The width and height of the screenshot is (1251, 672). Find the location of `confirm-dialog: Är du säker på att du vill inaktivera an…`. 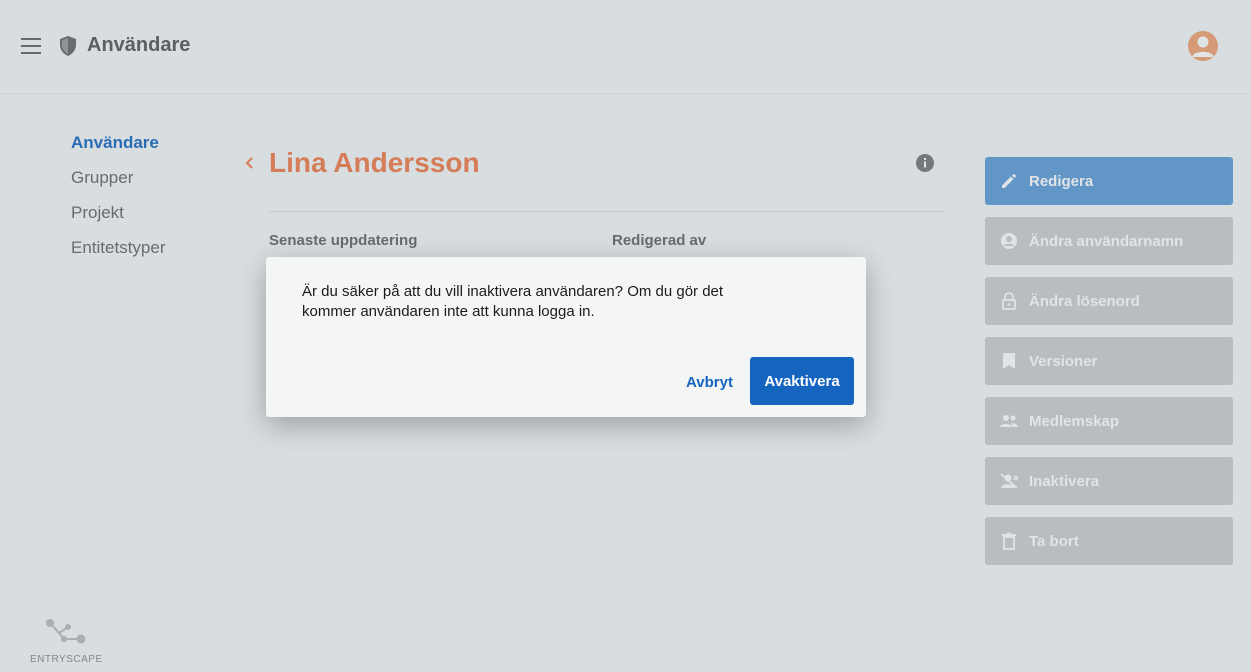

confirm-dialog: Är du säker på att du vill inaktivera an… is located at coordinates (566, 337).